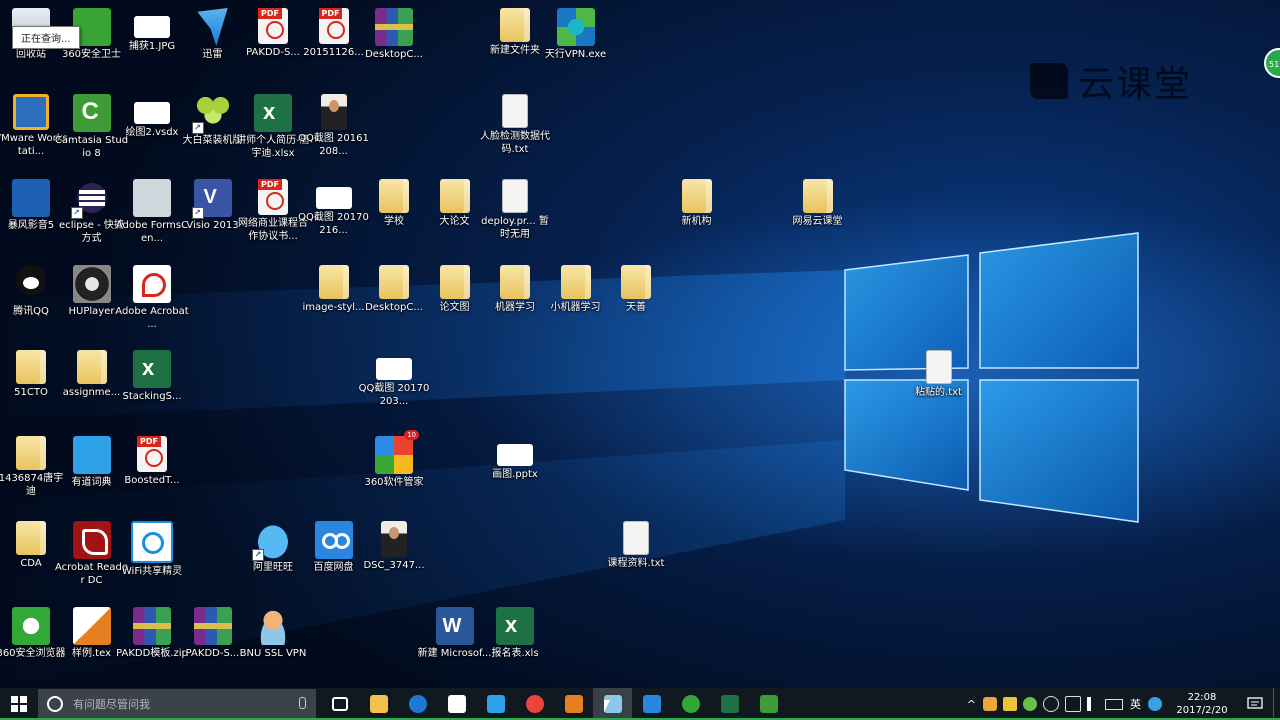 This screenshot has width=1280, height=720. Describe the element at coordinates (1073, 704) in the screenshot. I see `wifi-tray-icon` at that location.